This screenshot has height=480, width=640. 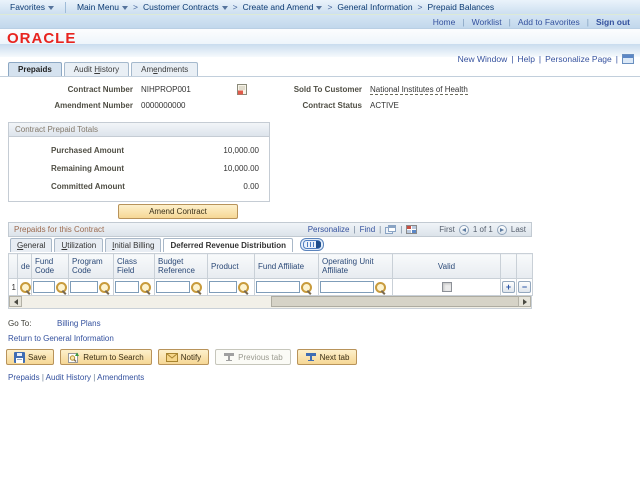 I want to click on product-input, so click(x=223, y=287).